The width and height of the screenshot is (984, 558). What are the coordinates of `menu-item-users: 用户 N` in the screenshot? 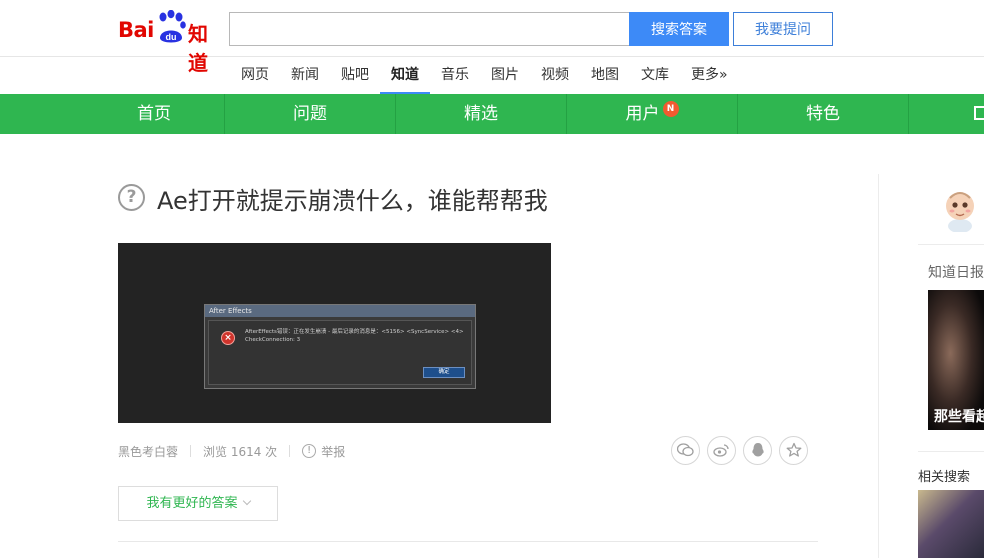 It's located at (652, 114).